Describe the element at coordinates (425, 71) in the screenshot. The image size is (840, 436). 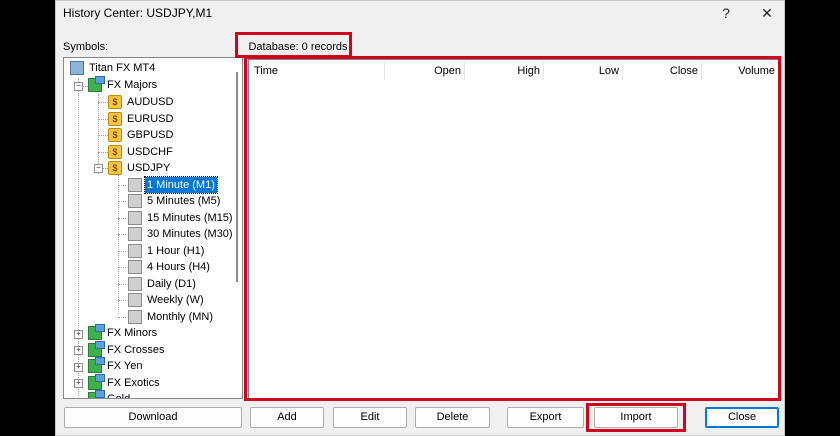
I see `column-header-open: Open` at that location.